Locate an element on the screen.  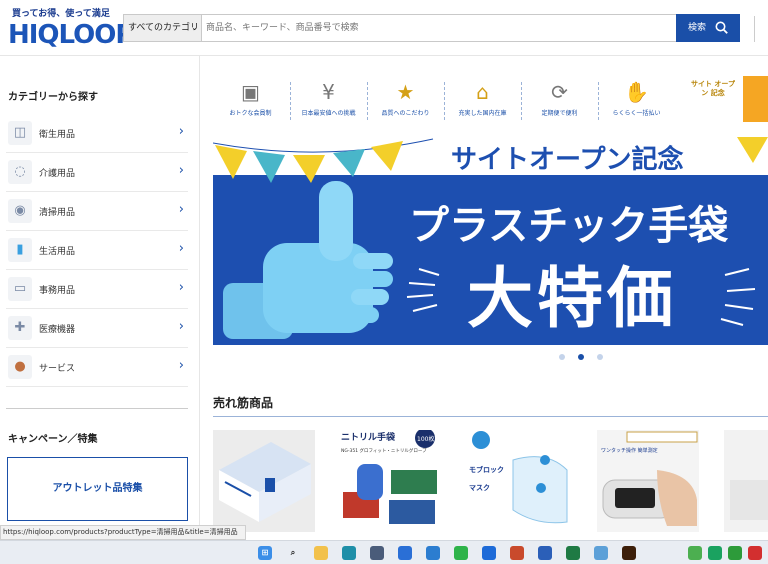
feature-label: おトクな会員制 is located at coordinates (250, 113).